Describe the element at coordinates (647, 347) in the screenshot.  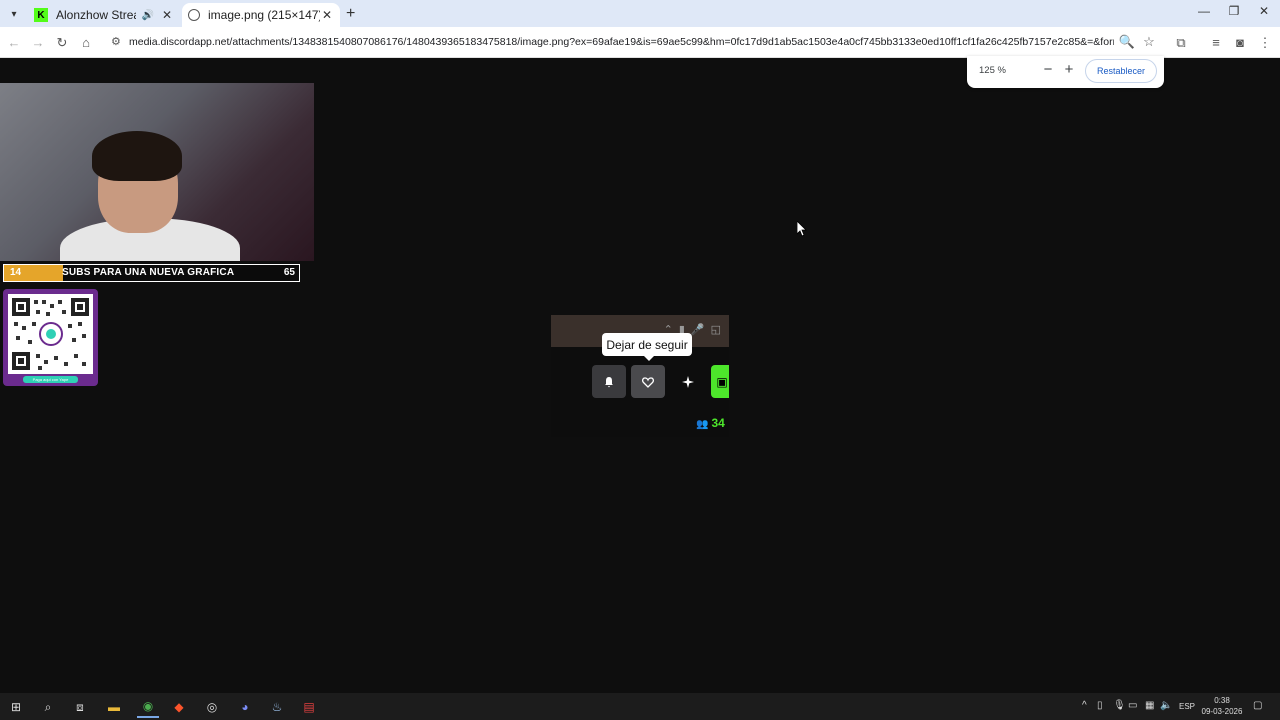
I see `unfollow-tooltip: Dejar de seguir` at that location.